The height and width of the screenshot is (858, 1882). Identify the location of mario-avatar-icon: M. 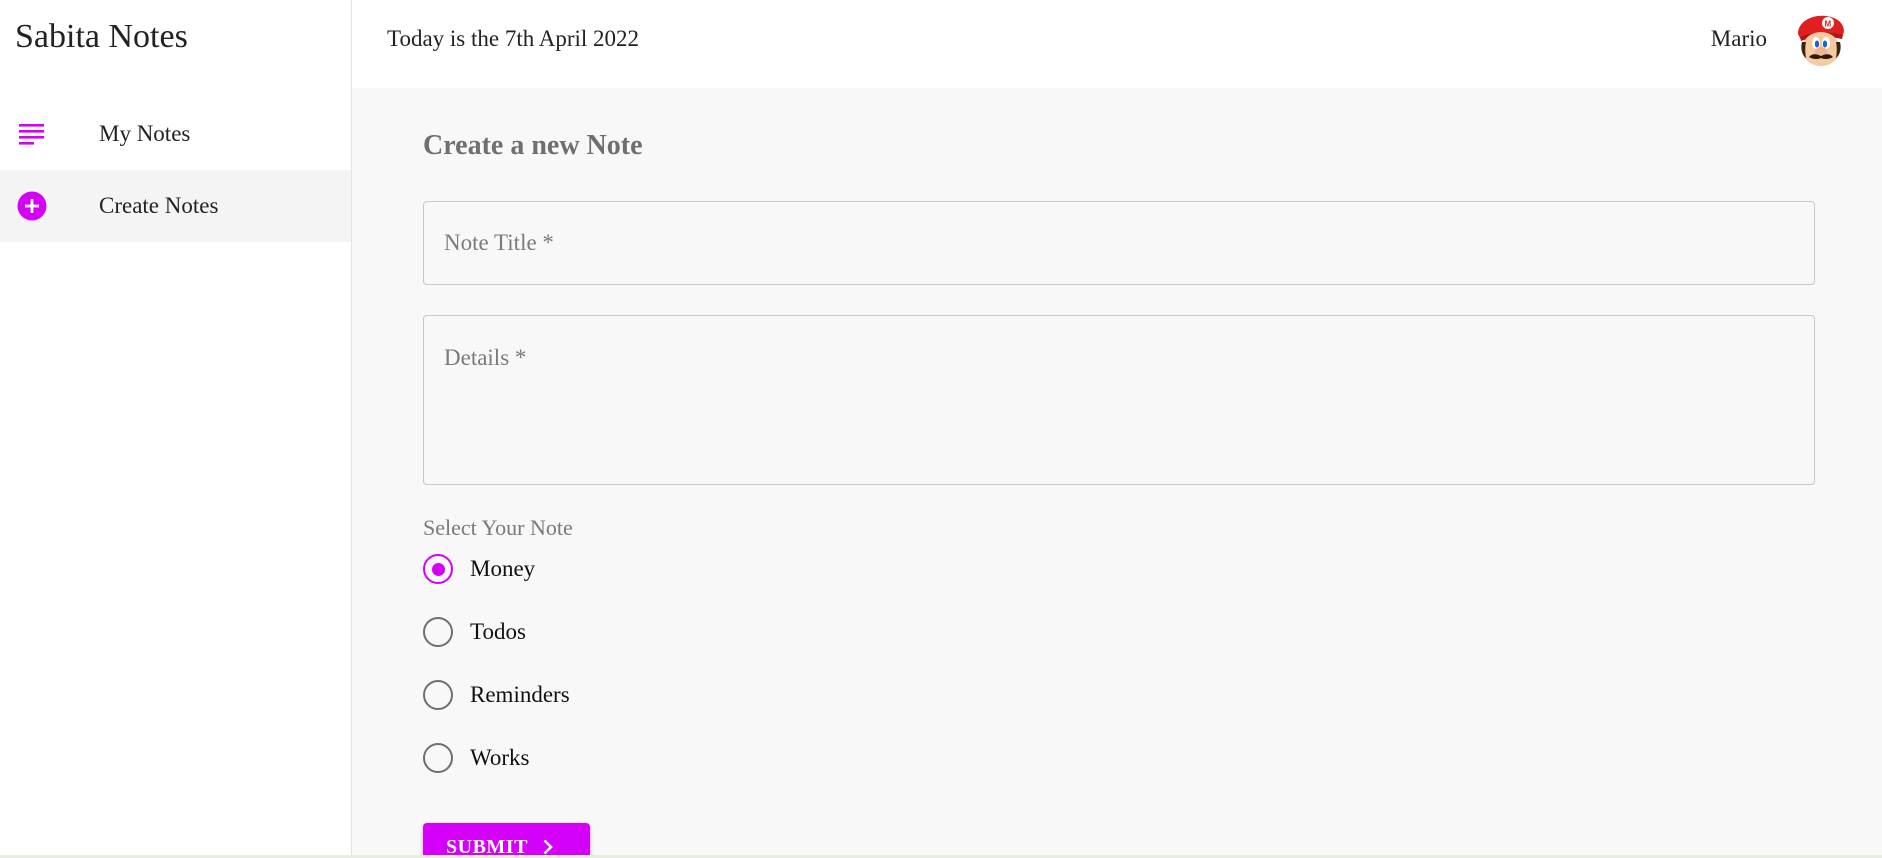
(1820, 40).